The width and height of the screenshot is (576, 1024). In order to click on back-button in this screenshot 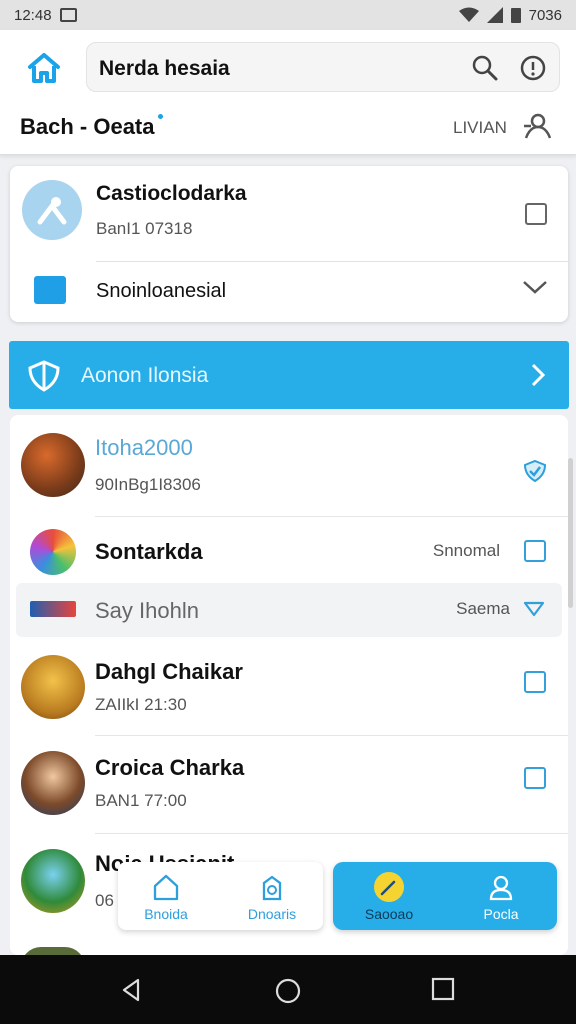, I will do `click(131, 992)`.